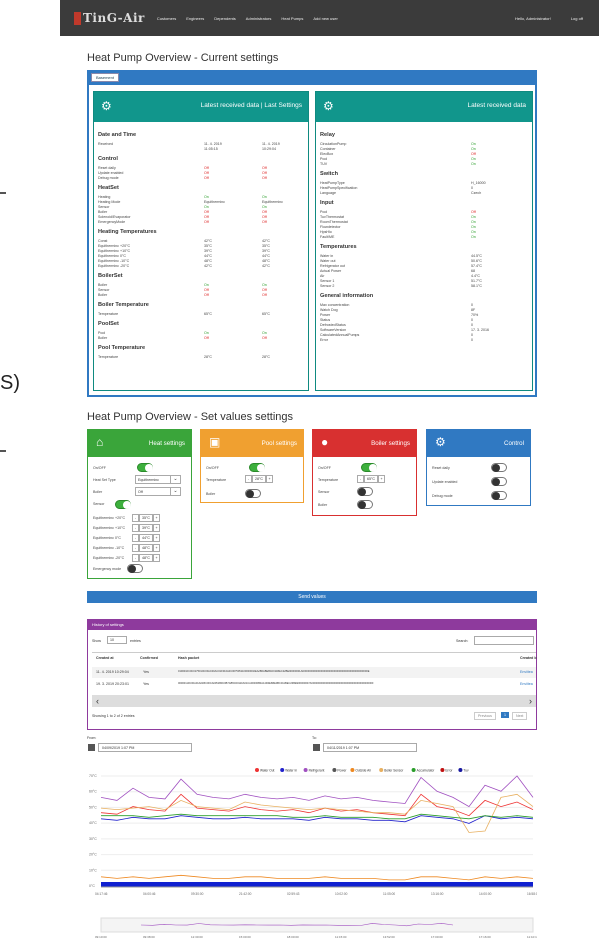  Describe the element at coordinates (317, 771) in the screenshot. I see `legend-item: Refrigerant` at that location.